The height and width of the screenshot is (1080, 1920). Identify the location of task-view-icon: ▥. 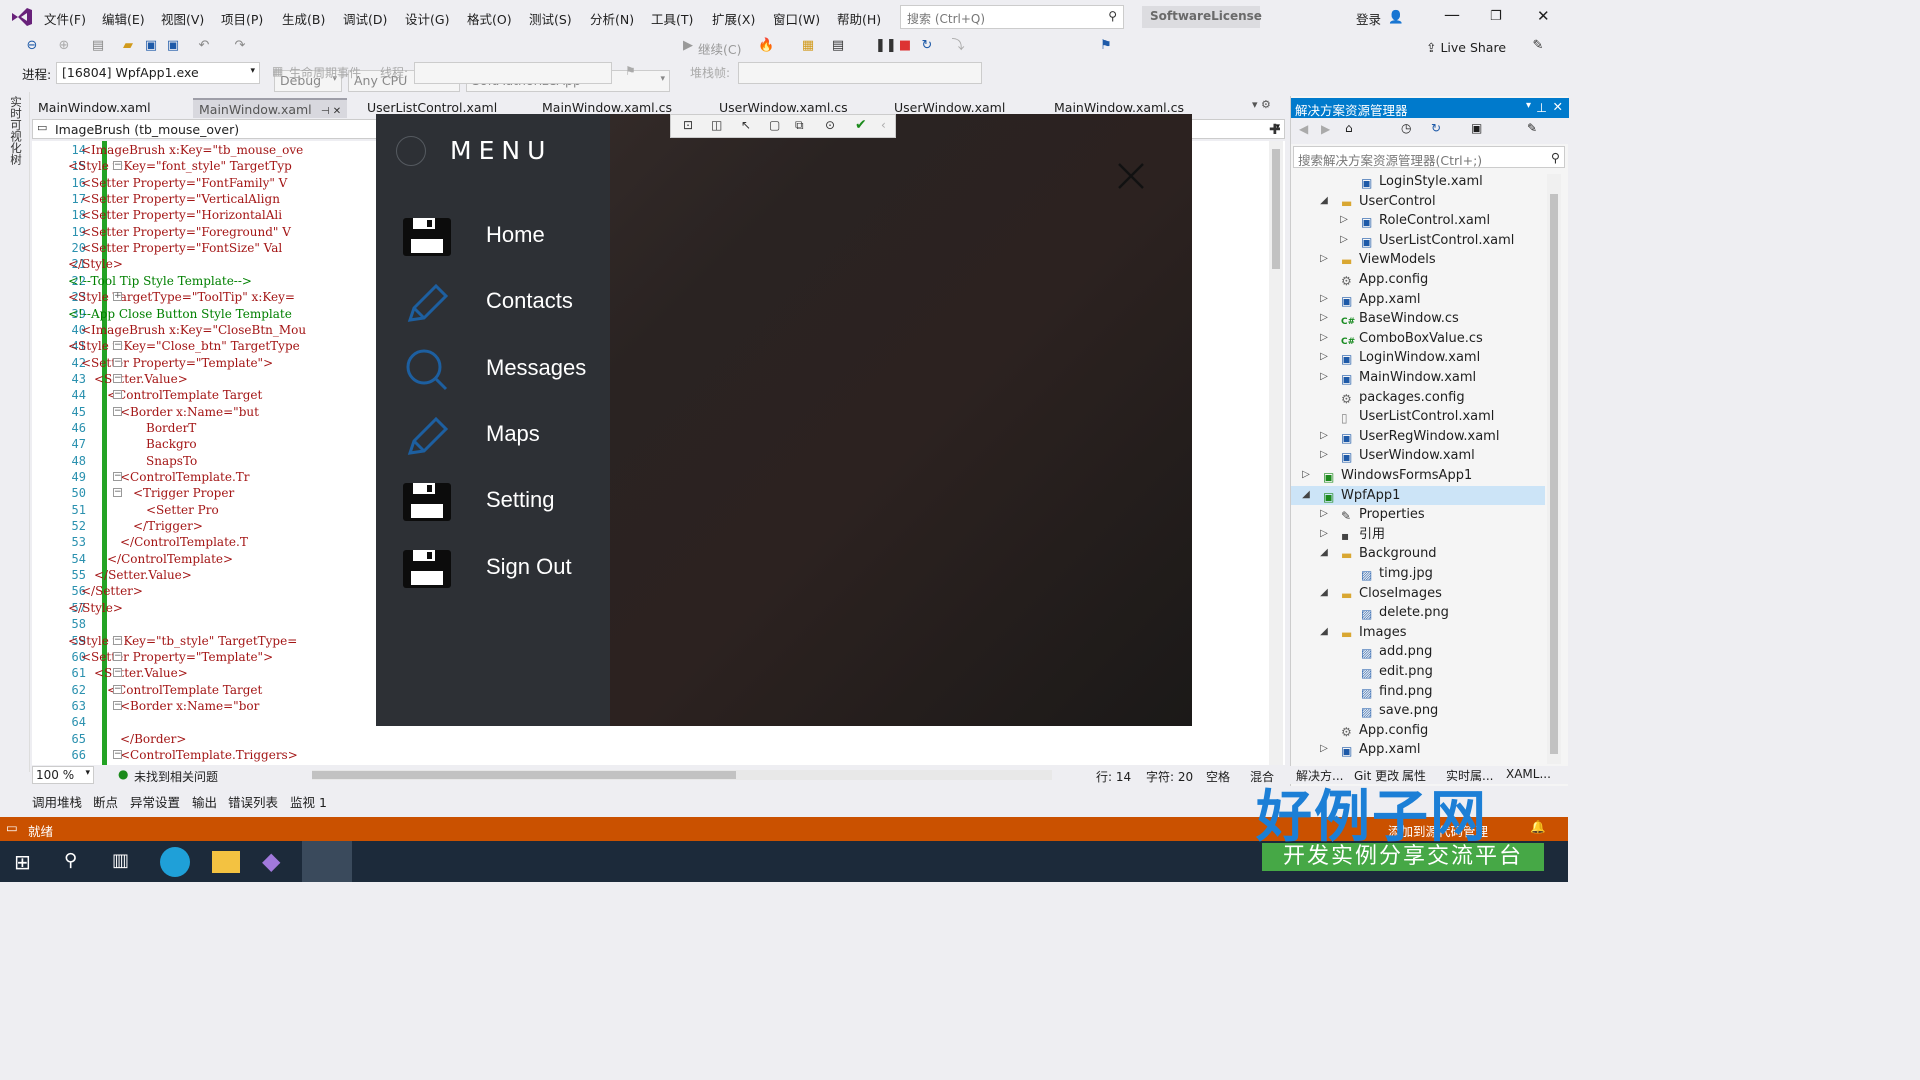
(120, 860).